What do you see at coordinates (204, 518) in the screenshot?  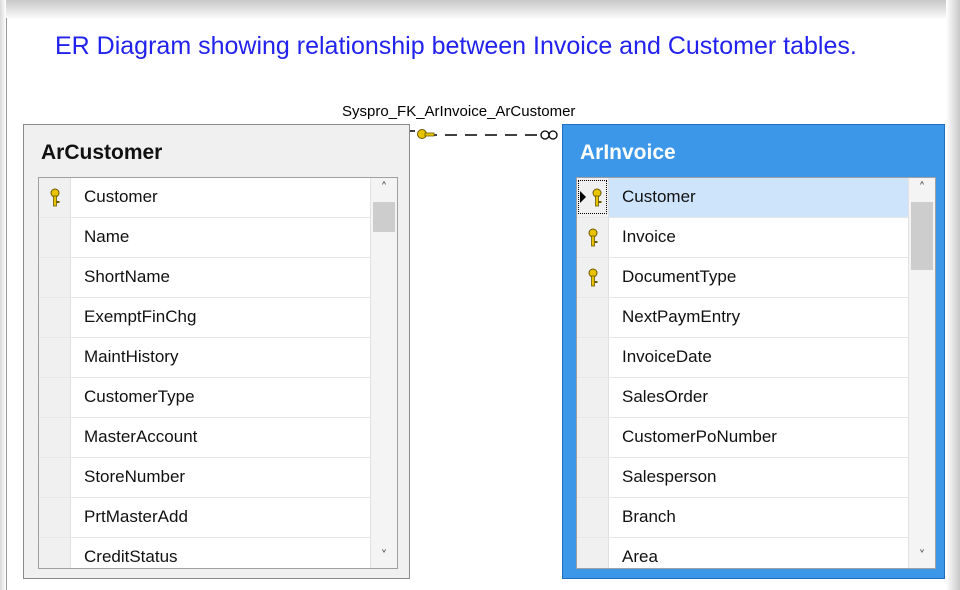 I see `table-row: PrtMasterAdd` at bounding box center [204, 518].